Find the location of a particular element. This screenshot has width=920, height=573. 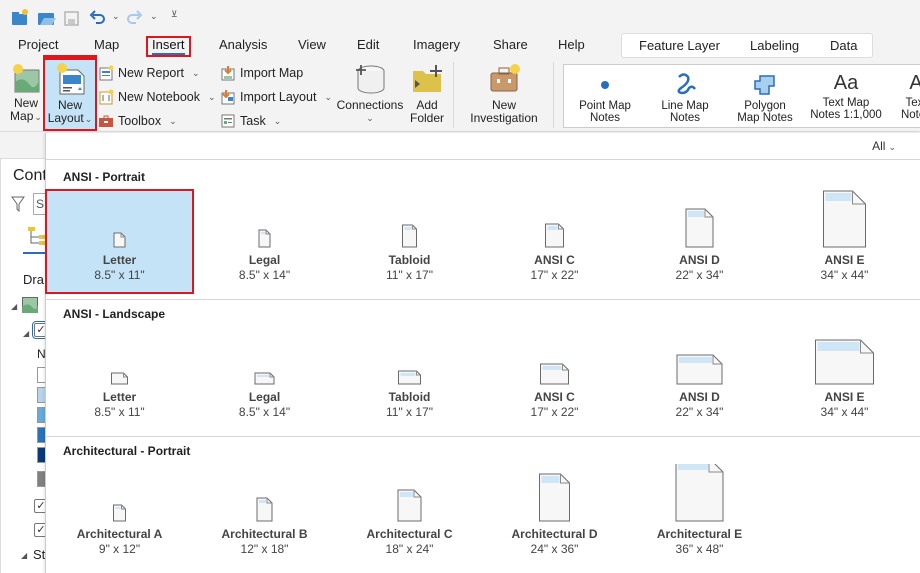

connections-button: Connections ⌄ is located at coordinates (370, 93).